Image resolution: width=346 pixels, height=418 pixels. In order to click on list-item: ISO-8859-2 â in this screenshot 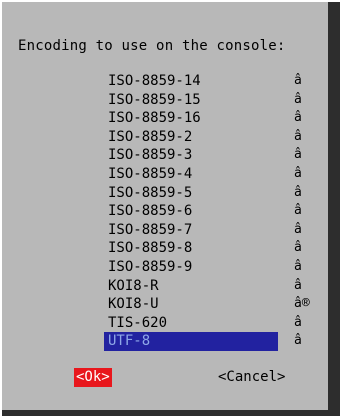, I will do `click(203, 137)`.